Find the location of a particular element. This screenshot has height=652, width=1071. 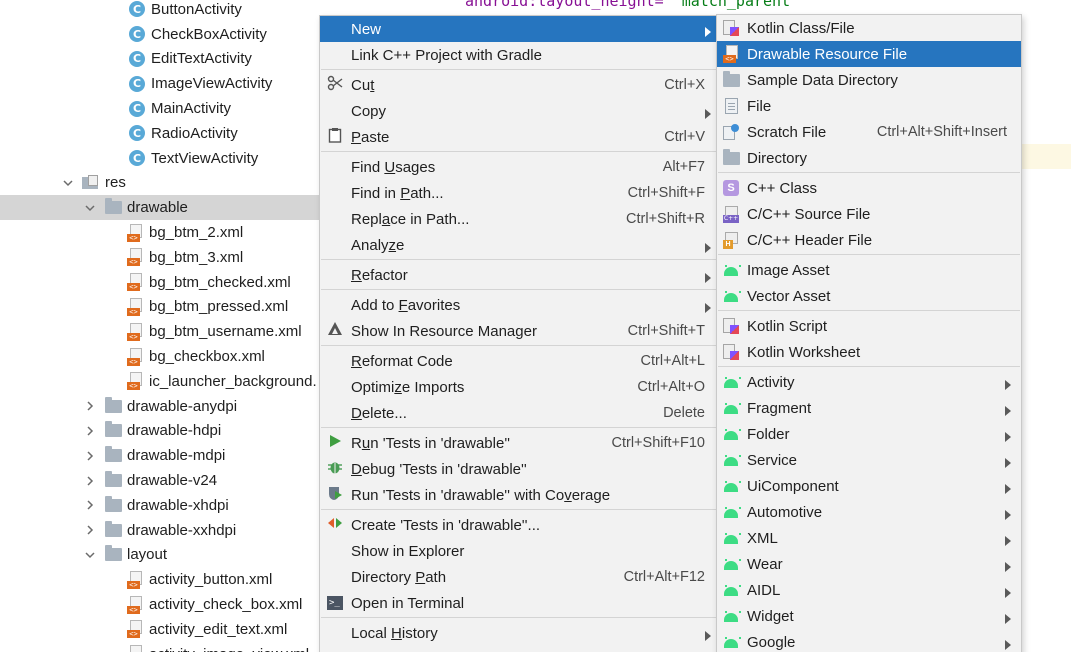

tree-item-buttonactivity: C ButtonActivity is located at coordinates (160, 11).